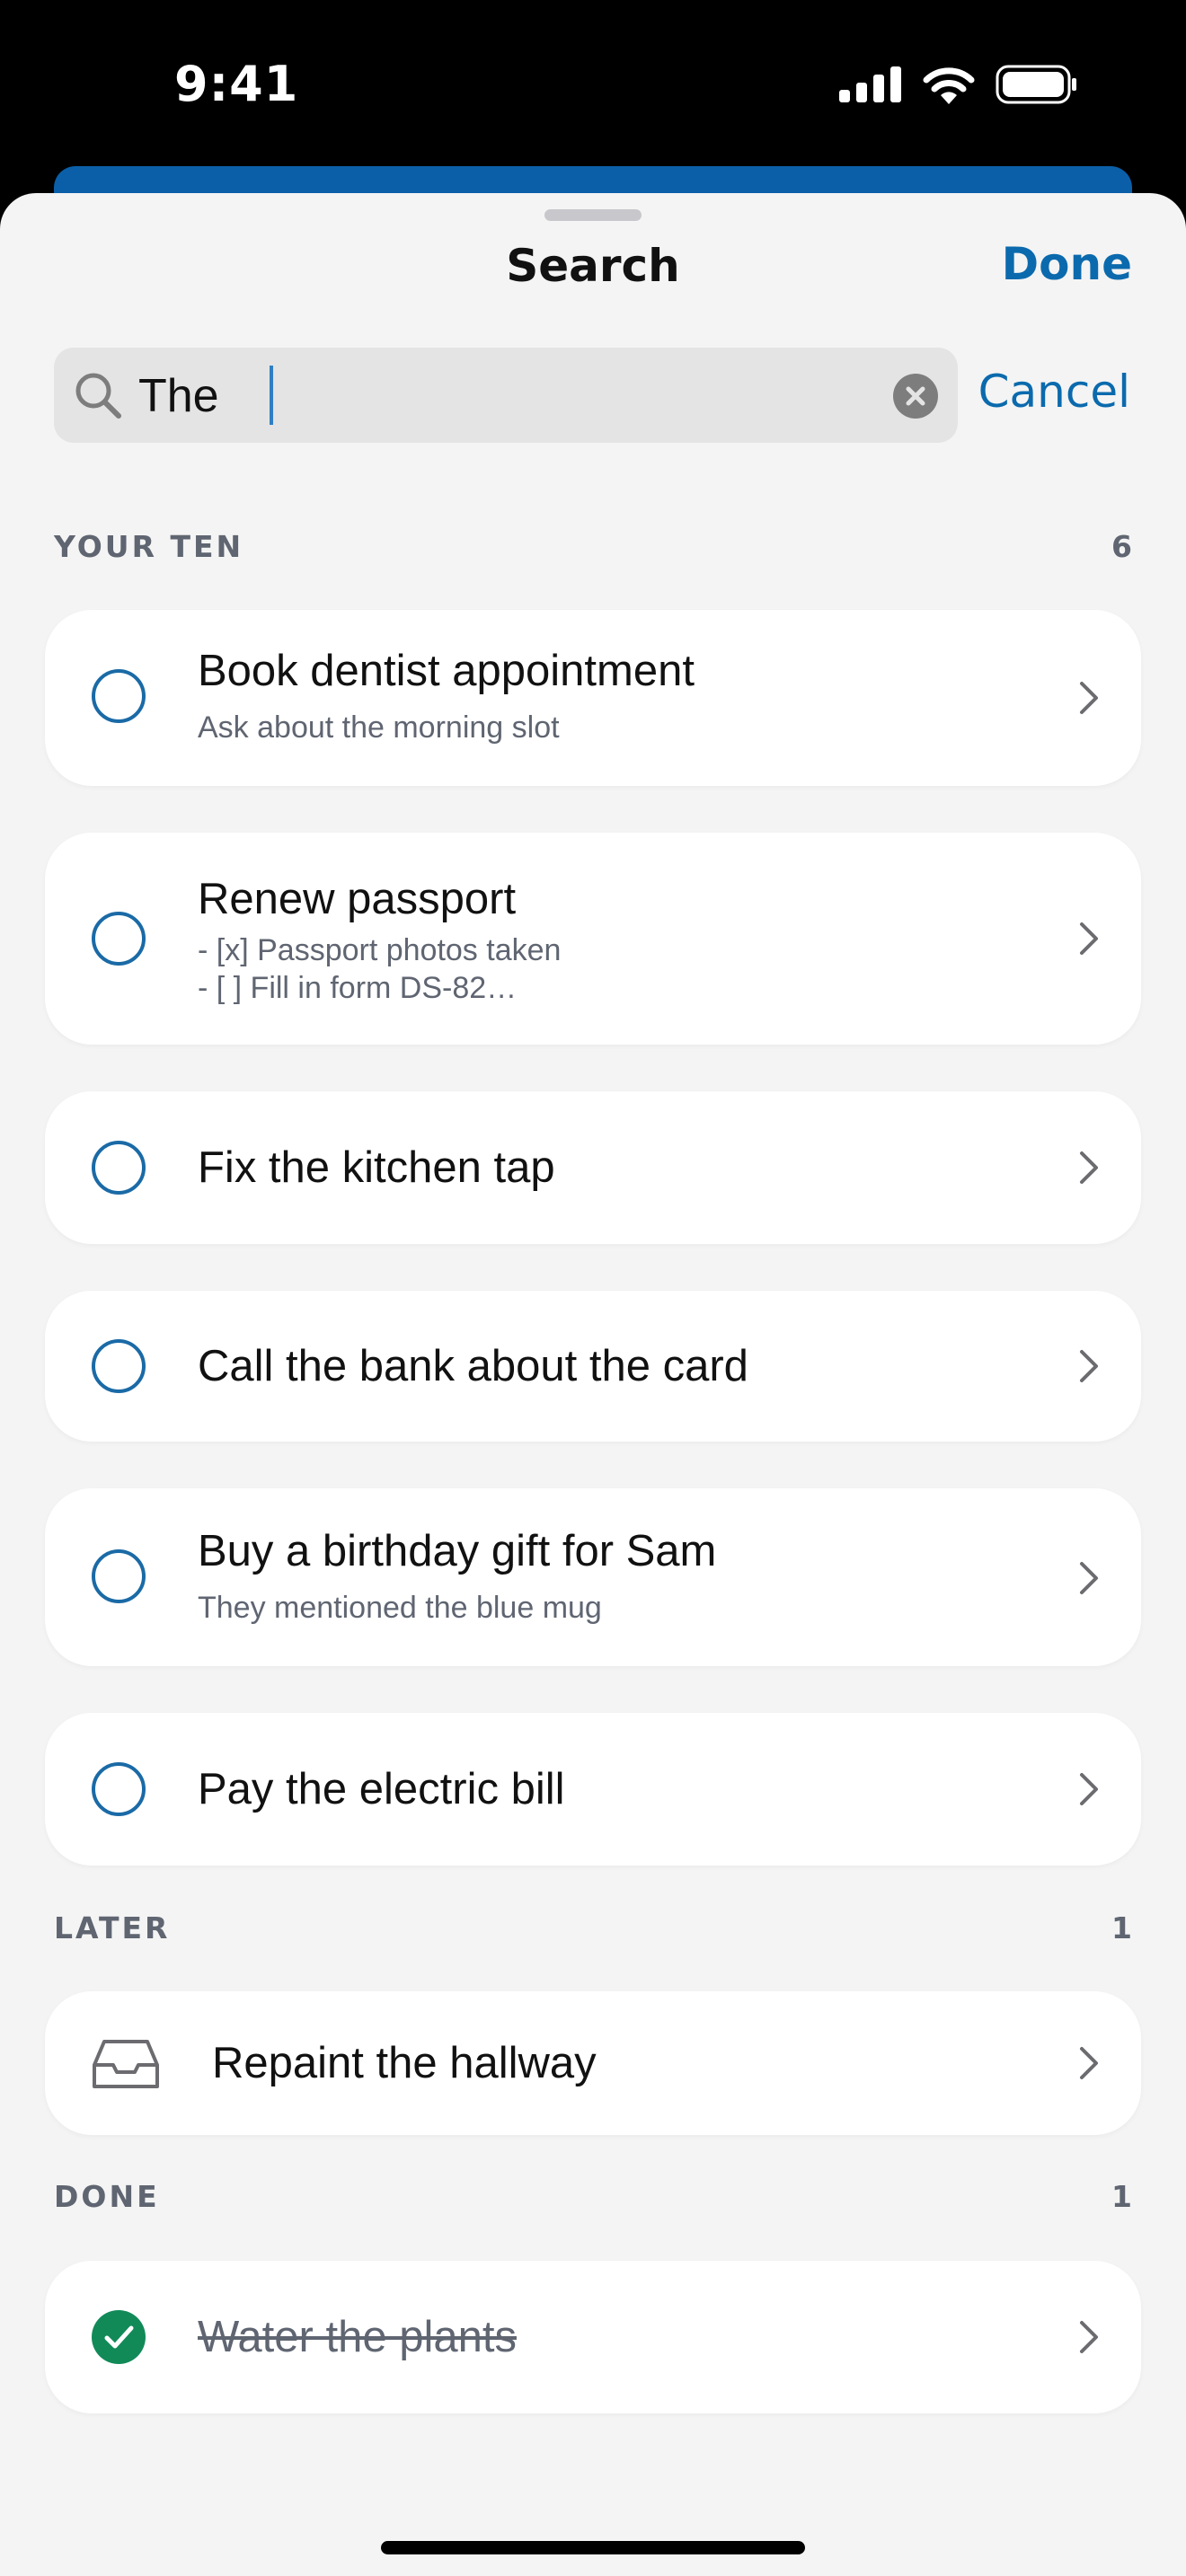 The height and width of the screenshot is (2576, 1186). I want to click on item-note: Ask about the morning slot, so click(379, 727).